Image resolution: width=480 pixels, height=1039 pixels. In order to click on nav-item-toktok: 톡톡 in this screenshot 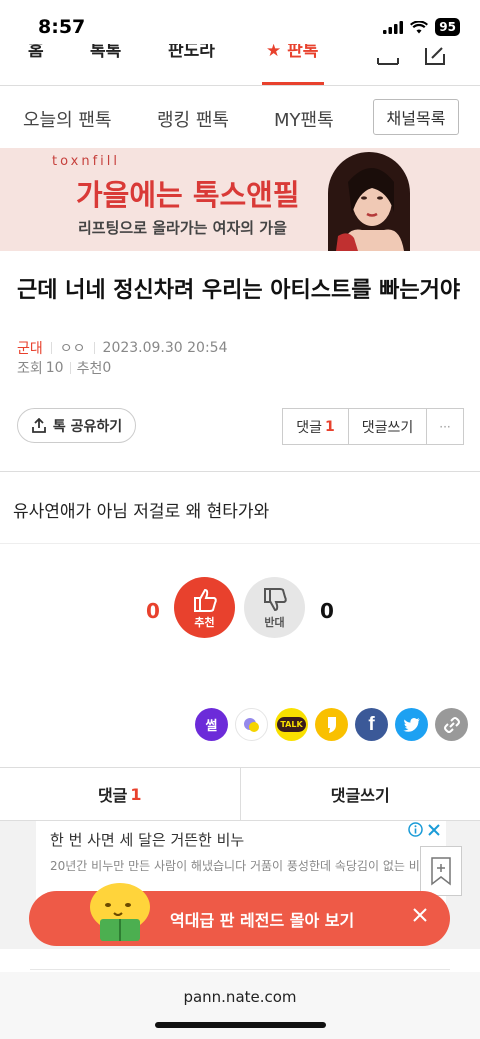, I will do `click(105, 52)`.